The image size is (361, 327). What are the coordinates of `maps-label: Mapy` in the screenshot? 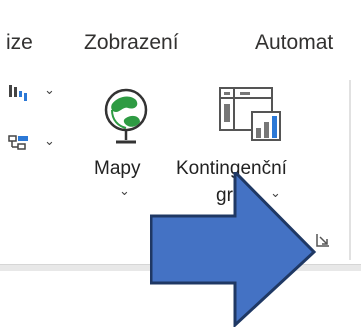 It's located at (117, 168).